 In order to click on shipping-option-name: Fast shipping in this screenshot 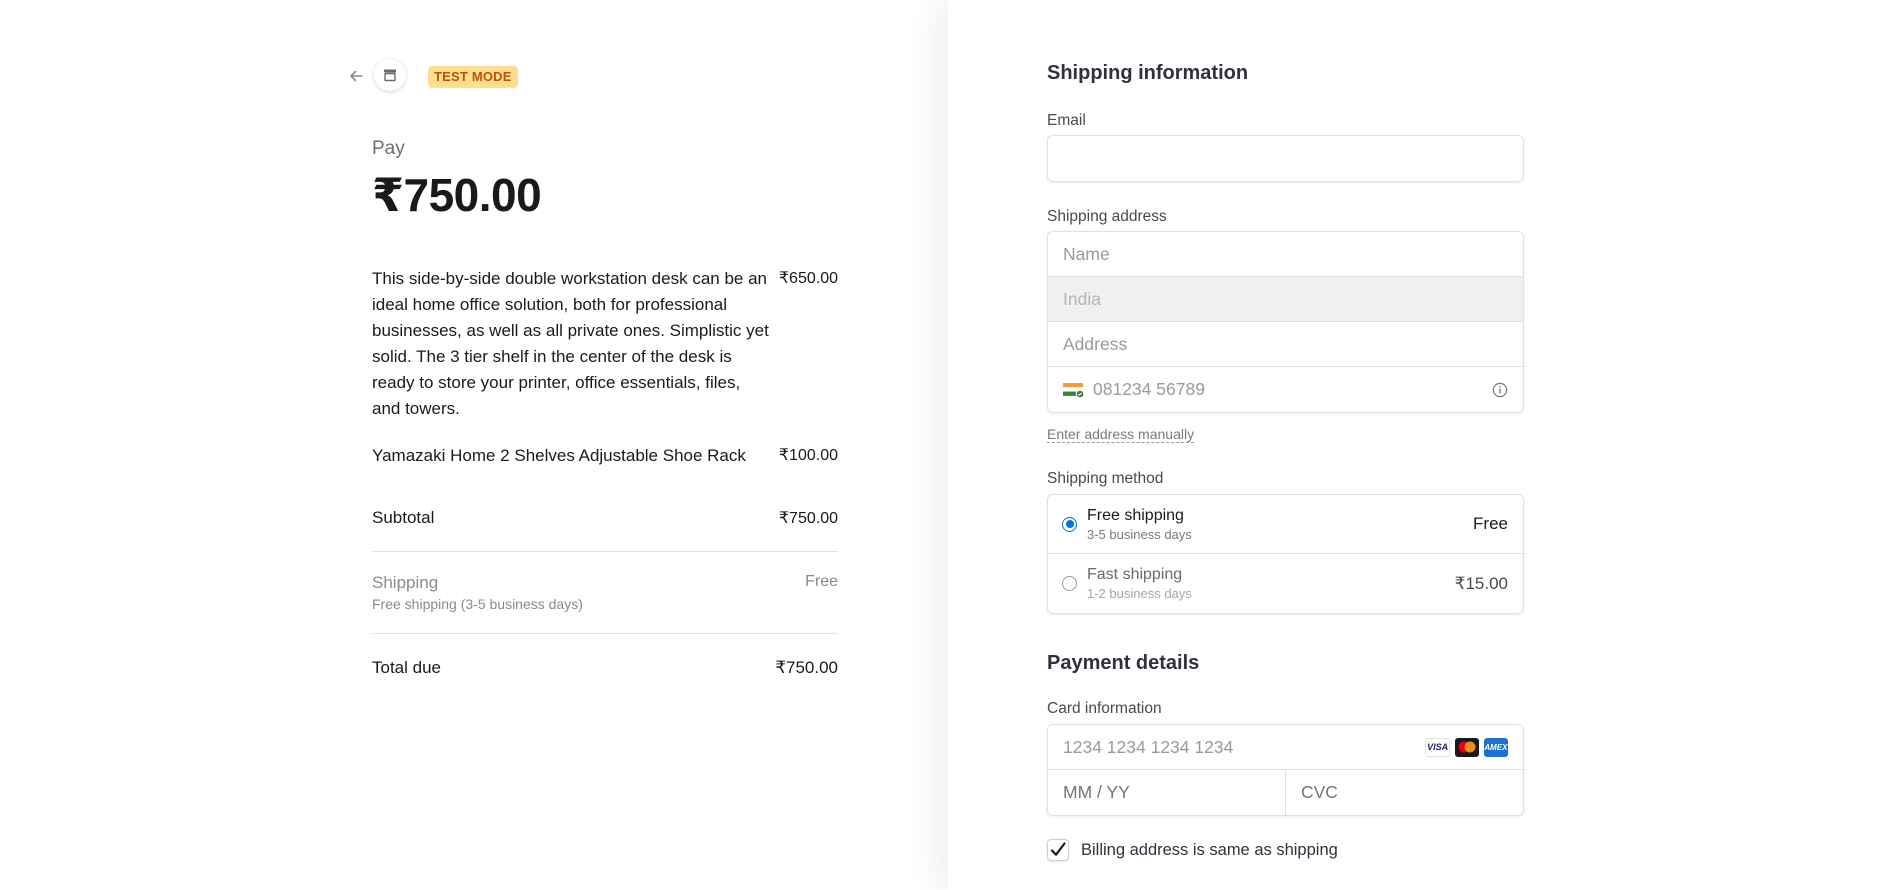, I will do `click(1135, 574)`.